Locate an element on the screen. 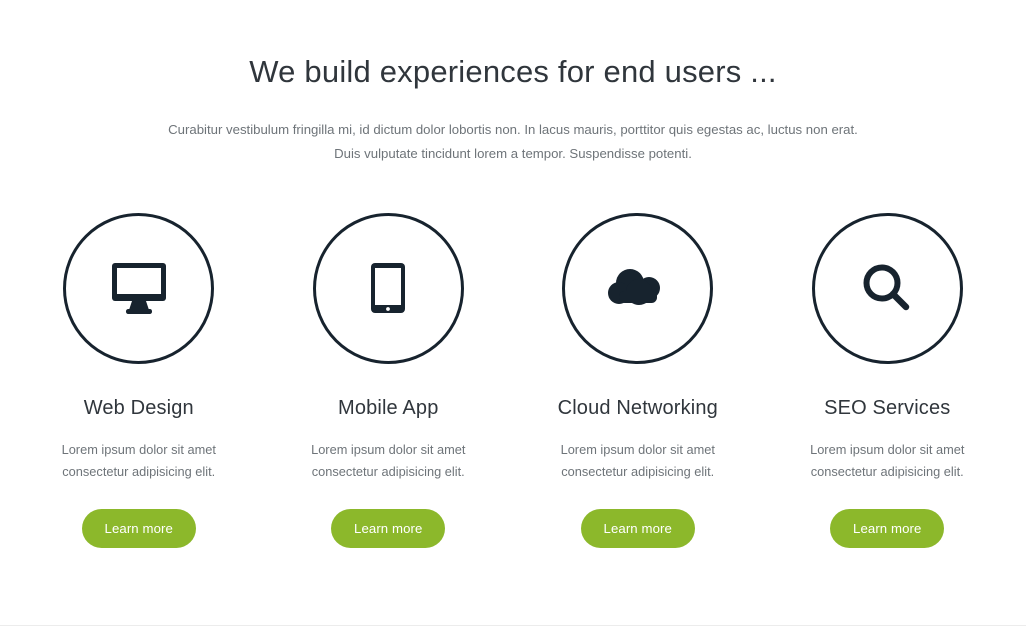 The image size is (1026, 630). desktop-monitor-icon is located at coordinates (138, 289).